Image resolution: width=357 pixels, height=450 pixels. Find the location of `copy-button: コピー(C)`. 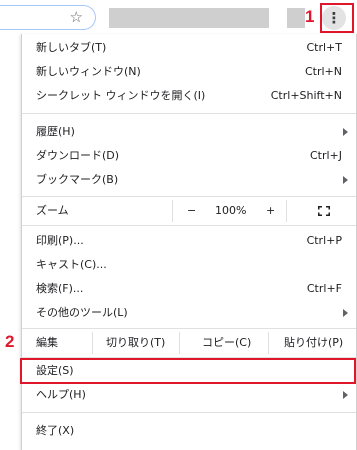

copy-button: コピー(C) is located at coordinates (226, 343).